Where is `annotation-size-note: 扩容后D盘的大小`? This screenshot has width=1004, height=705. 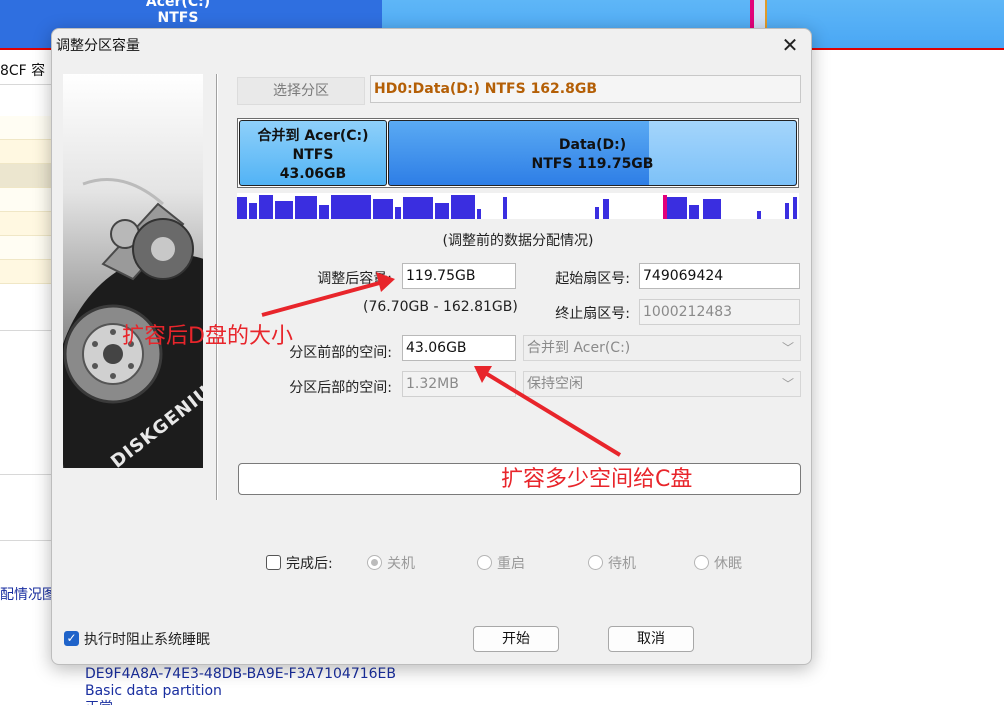 annotation-size-note: 扩容后D盘的大小 is located at coordinates (207, 336).